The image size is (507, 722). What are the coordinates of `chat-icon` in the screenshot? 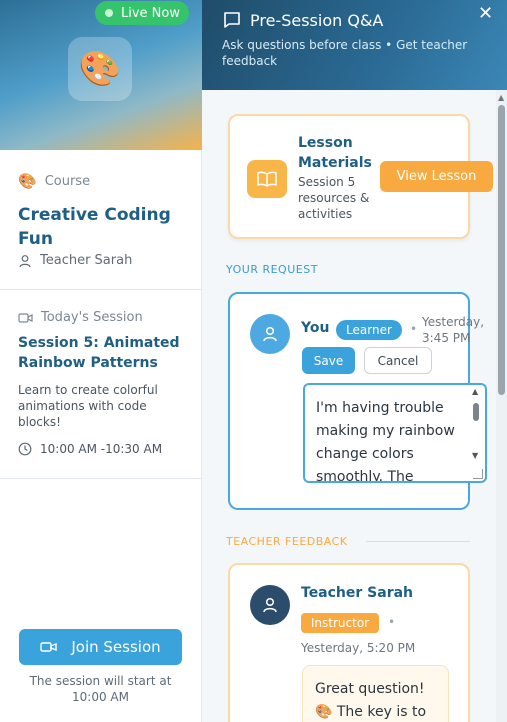 It's located at (232, 20).